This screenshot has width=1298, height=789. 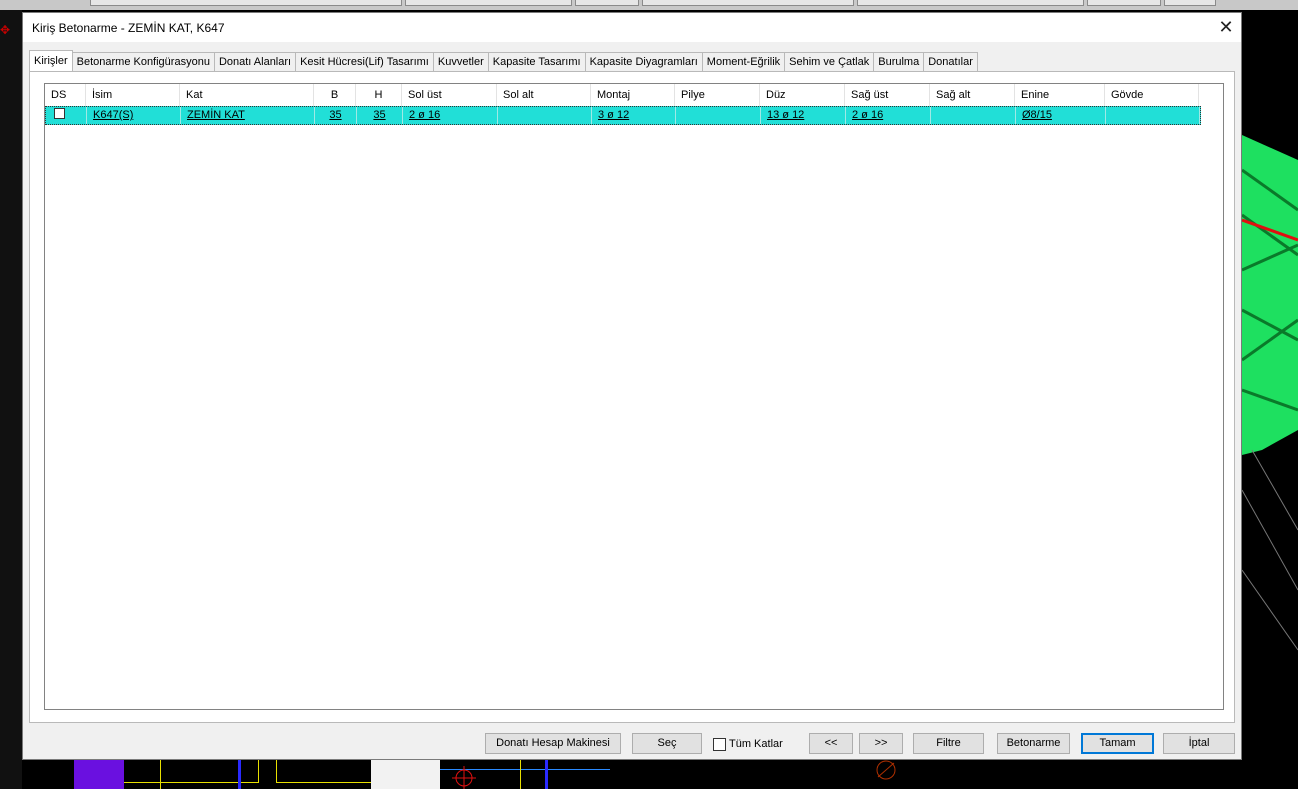 What do you see at coordinates (247, 95) in the screenshot?
I see `column-header-kat: Kat` at bounding box center [247, 95].